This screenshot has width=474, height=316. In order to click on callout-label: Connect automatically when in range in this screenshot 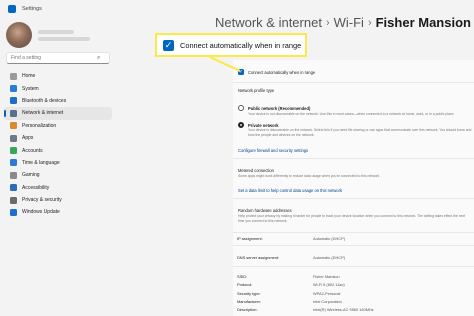, I will do `click(241, 45)`.